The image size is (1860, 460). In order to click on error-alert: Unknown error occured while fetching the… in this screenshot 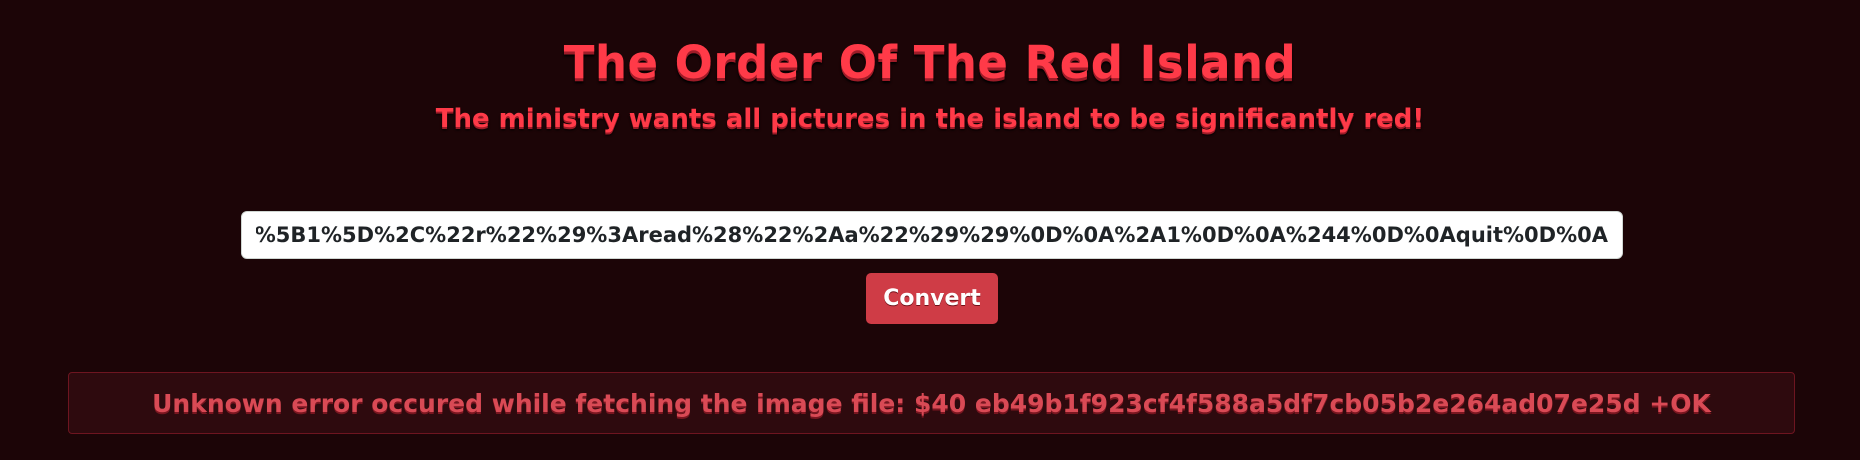, I will do `click(931, 403)`.